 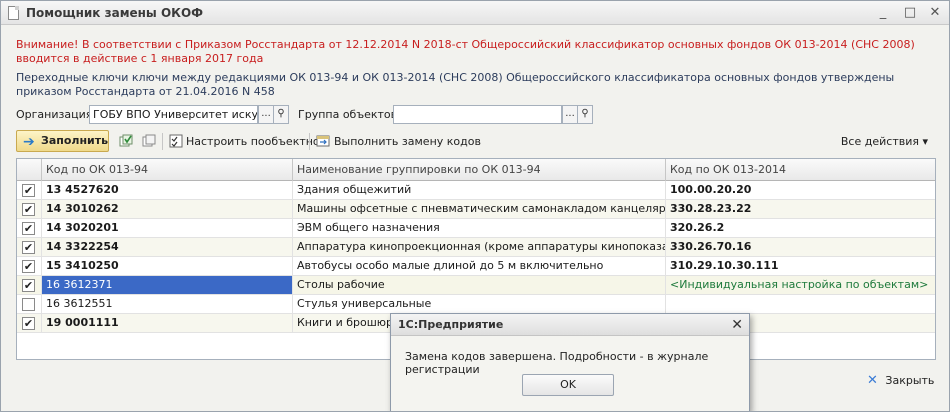 What do you see at coordinates (800, 304) in the screenshot?
I see `new-code-cell` at bounding box center [800, 304].